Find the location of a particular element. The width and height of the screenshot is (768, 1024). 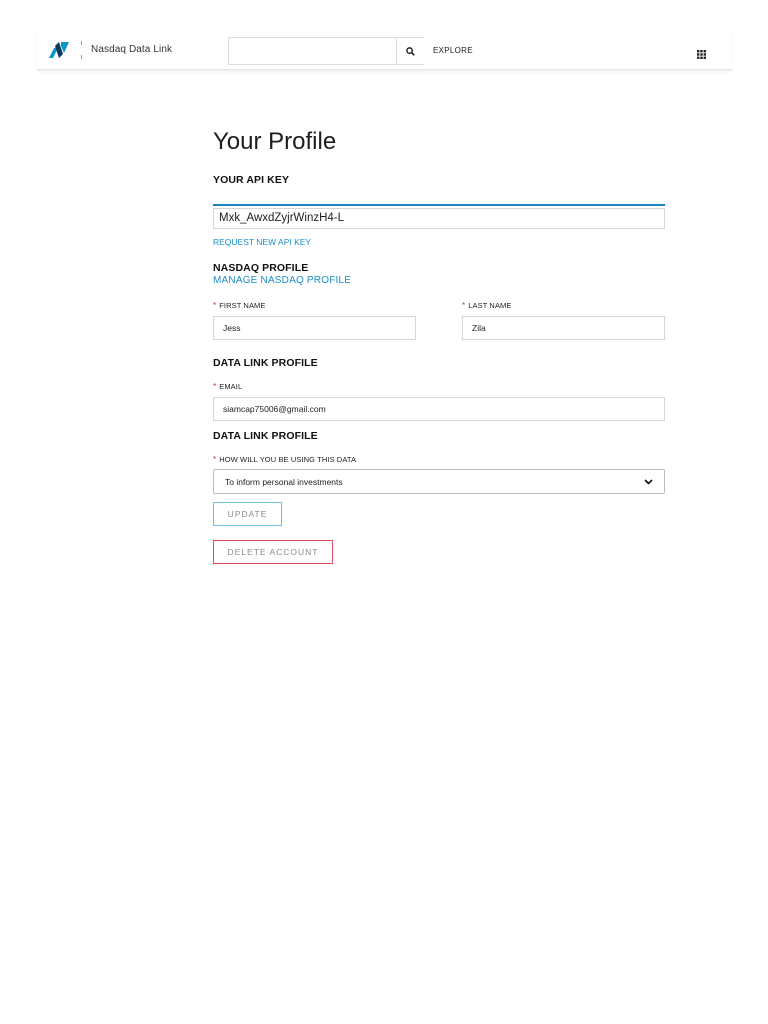

search-icon is located at coordinates (410, 51).